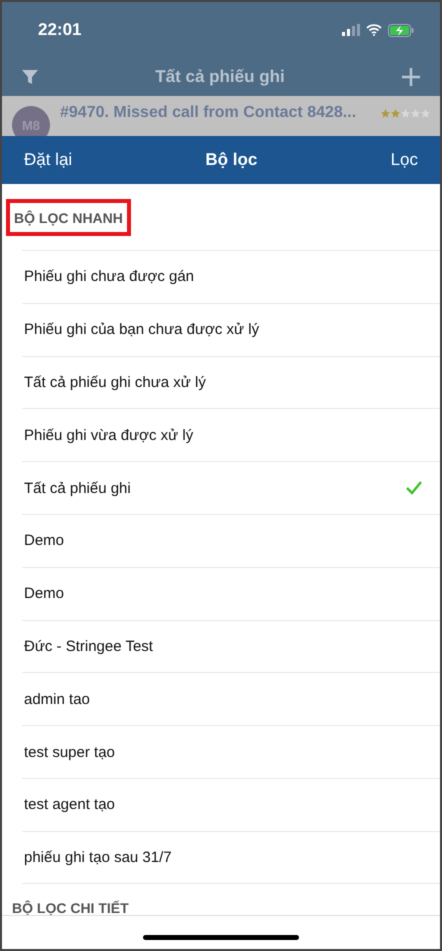 The height and width of the screenshot is (951, 442). Describe the element at coordinates (231, 646) in the screenshot. I see `filter-item: Đức - Stringee Test` at that location.